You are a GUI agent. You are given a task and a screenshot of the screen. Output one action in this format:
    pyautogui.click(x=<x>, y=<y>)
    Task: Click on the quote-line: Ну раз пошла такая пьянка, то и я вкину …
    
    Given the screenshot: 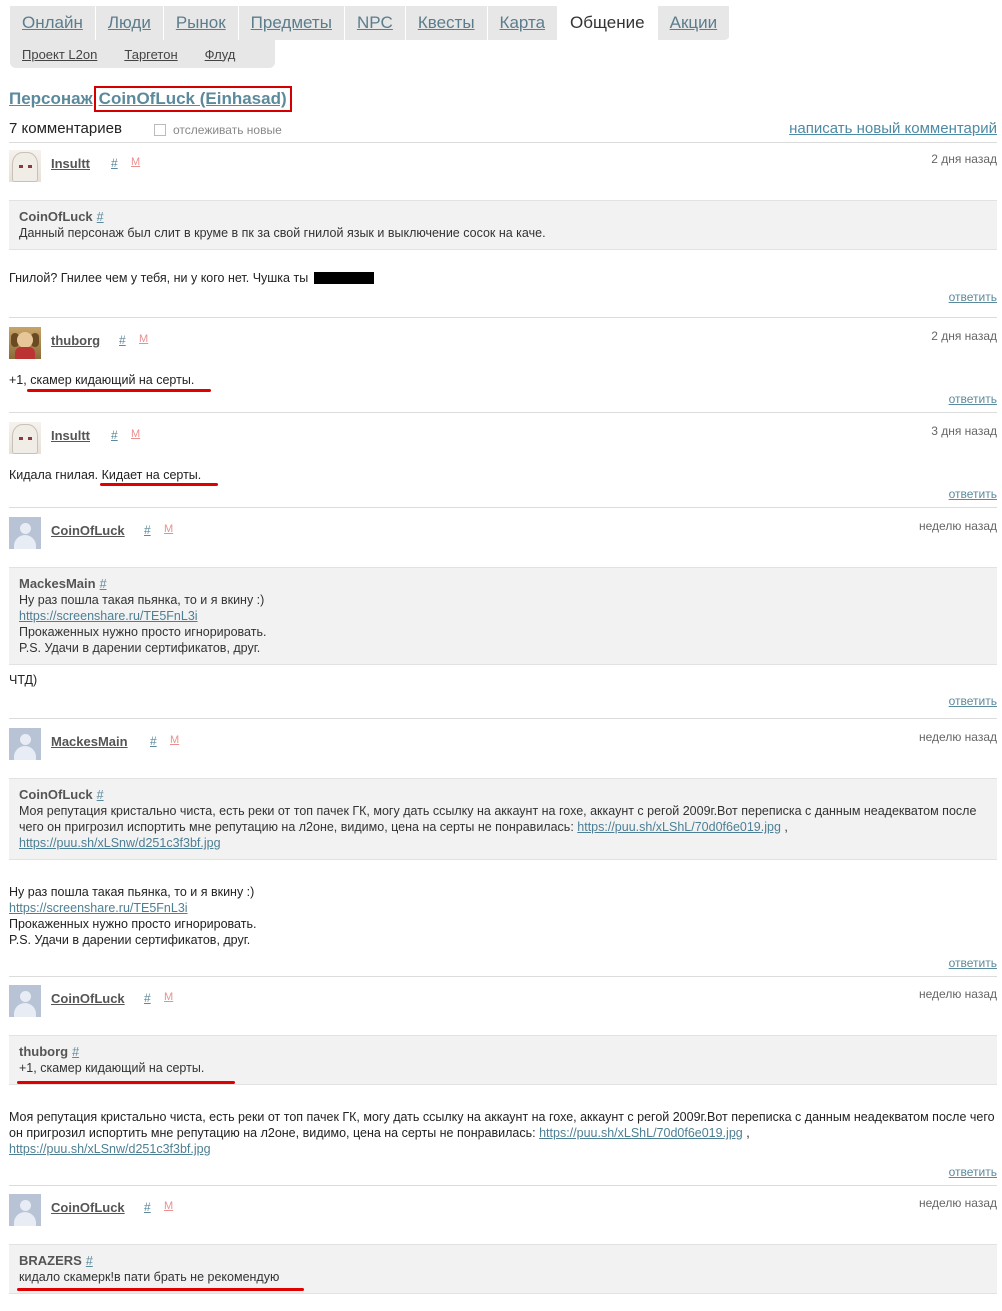 What is the action you would take?
    pyautogui.click(x=142, y=600)
    